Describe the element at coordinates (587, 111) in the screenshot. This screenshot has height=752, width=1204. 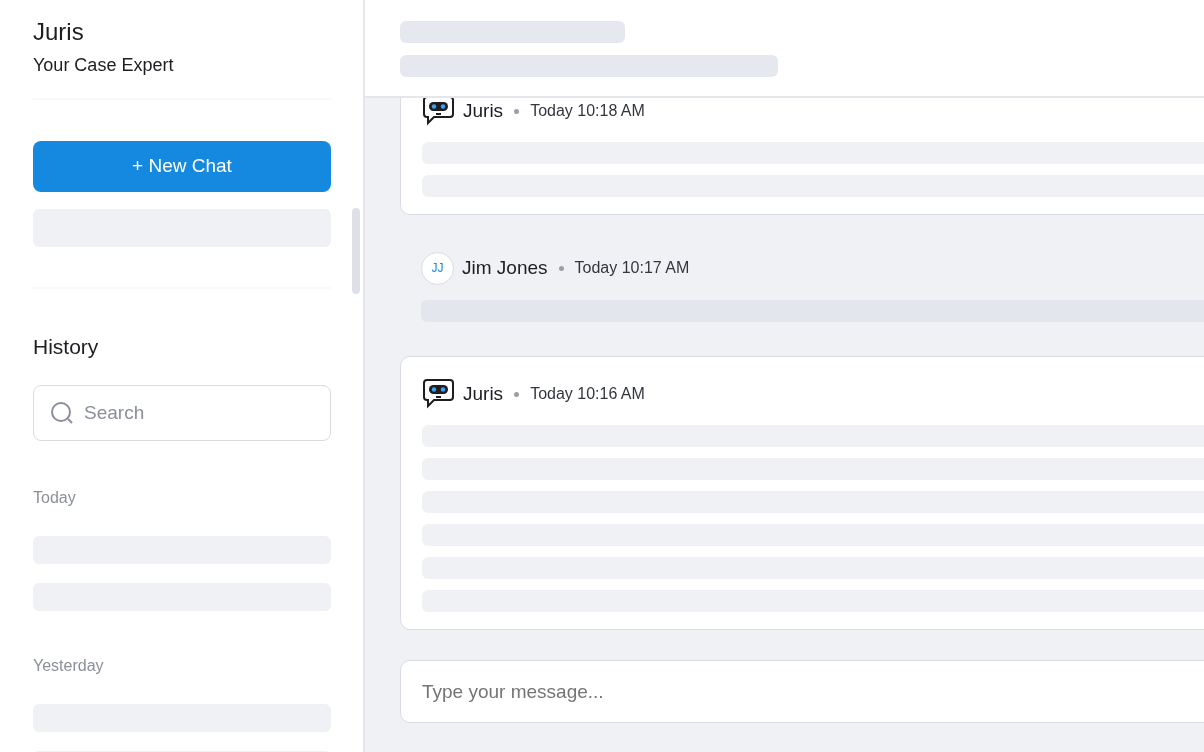
I see `message-time: Today 10:18 AM` at that location.